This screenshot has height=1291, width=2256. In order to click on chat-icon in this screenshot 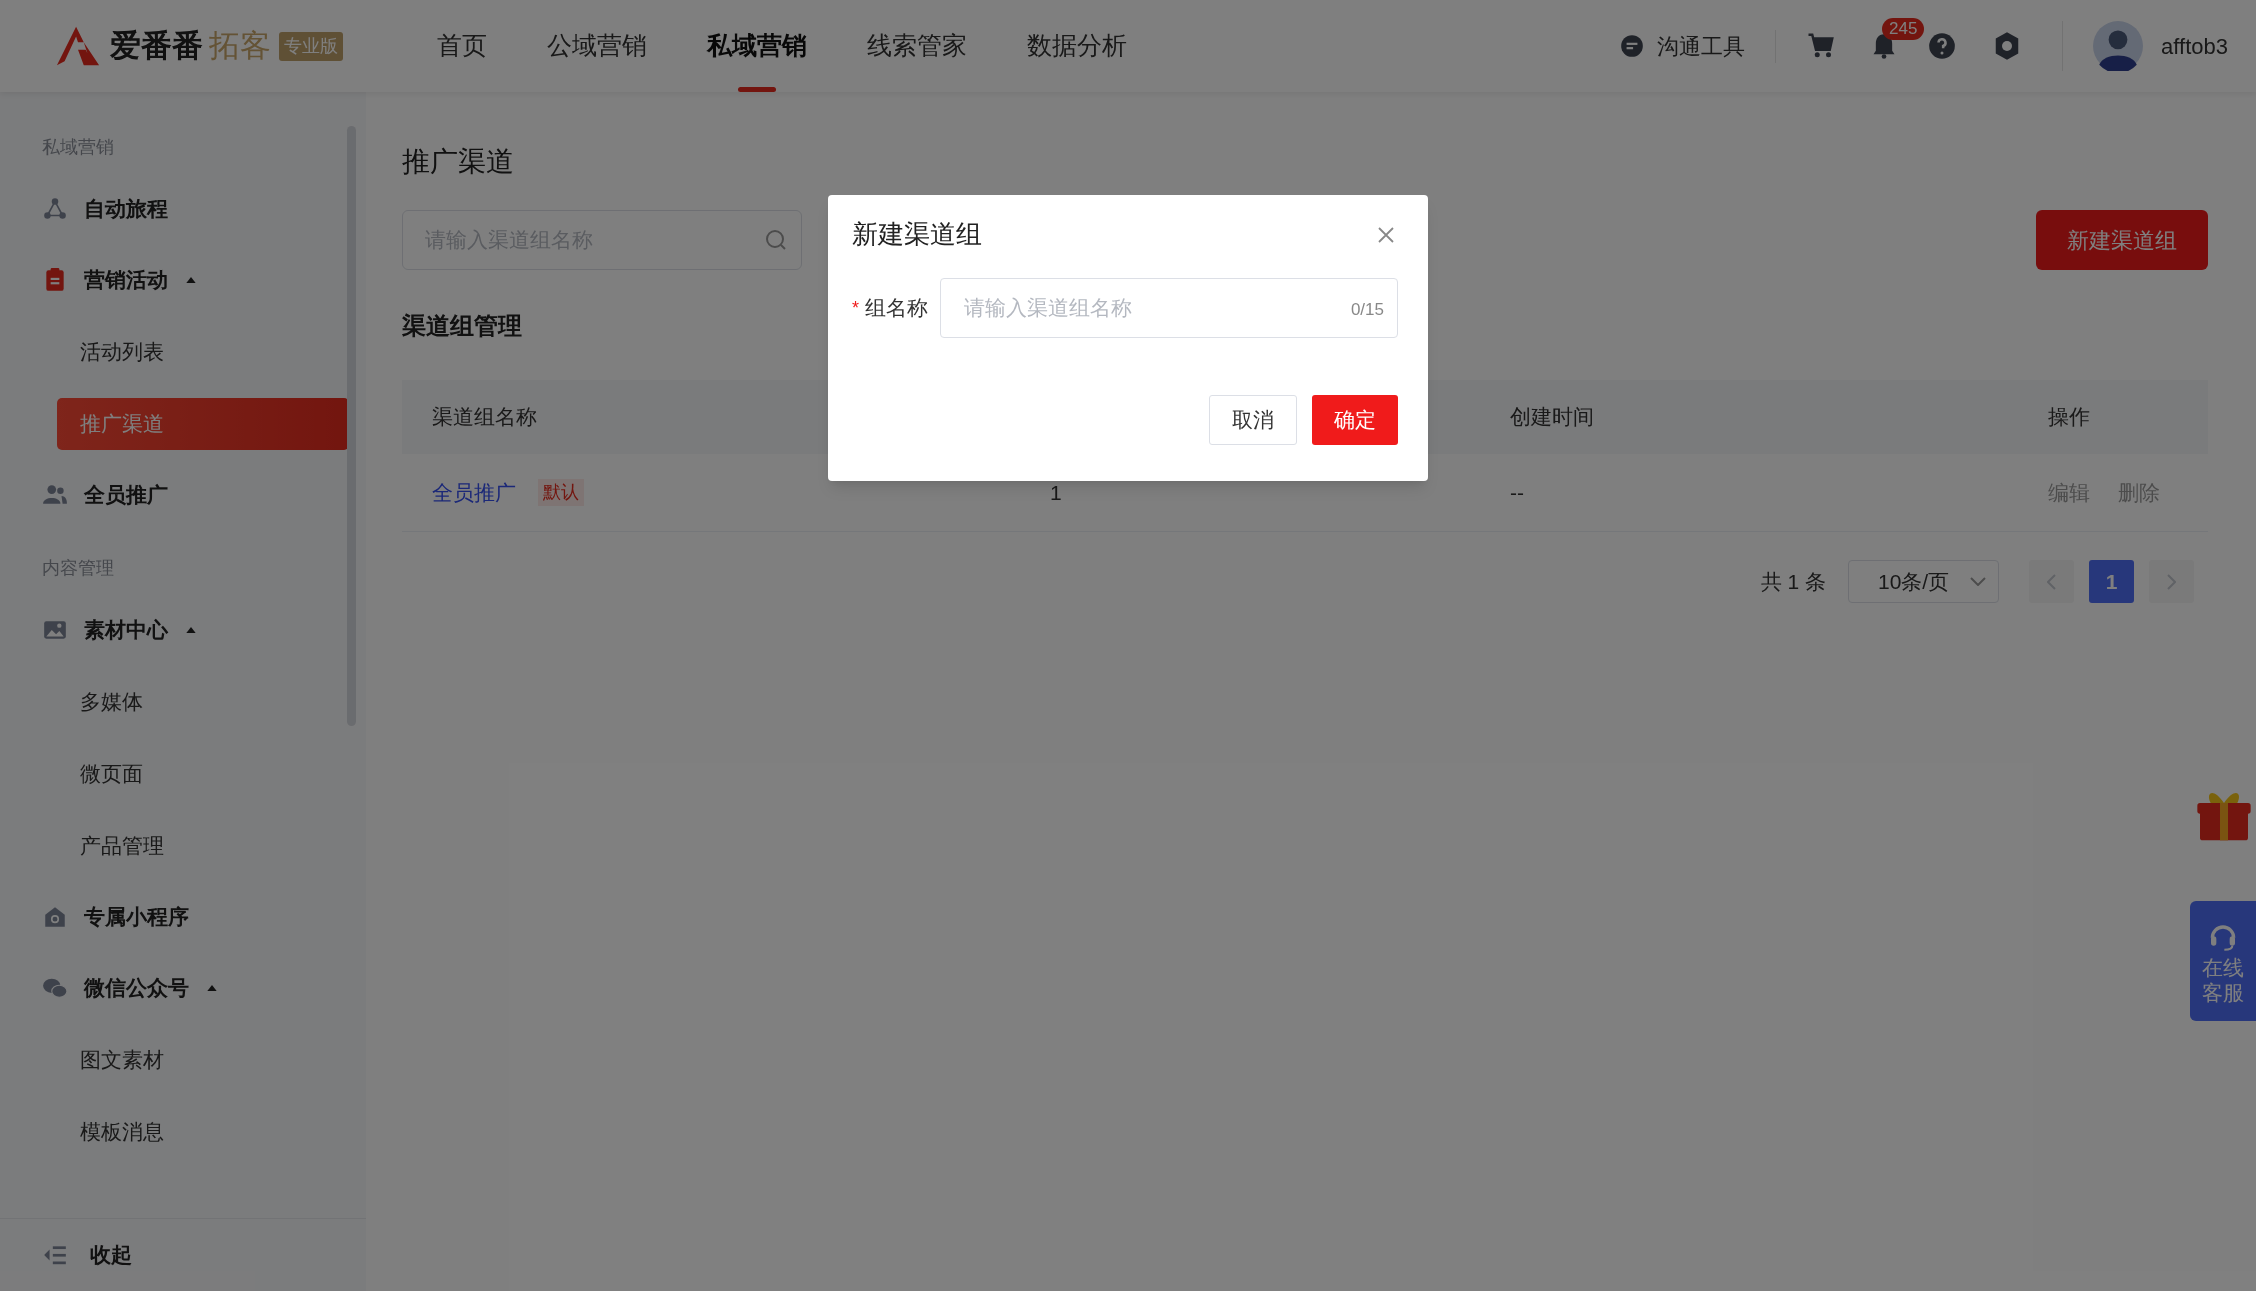, I will do `click(1632, 46)`.